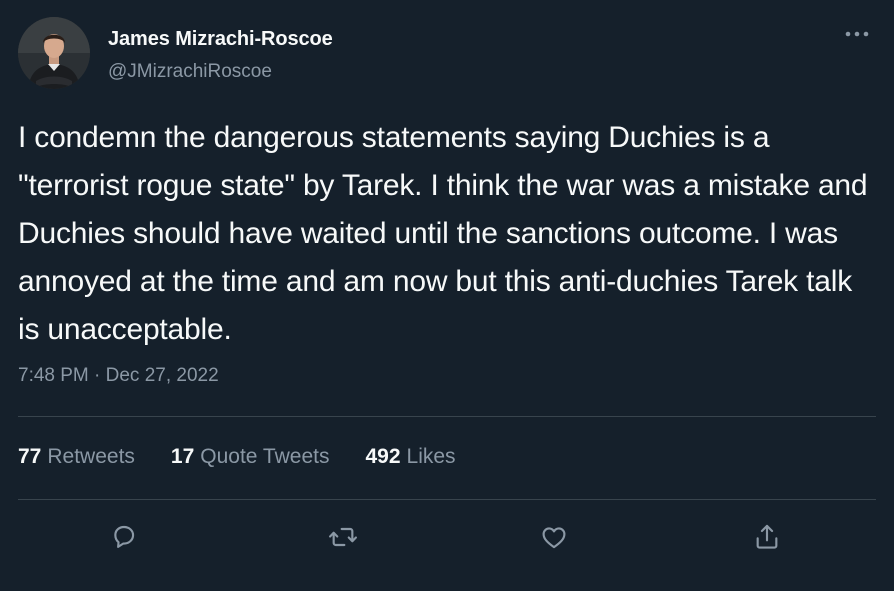 The image size is (894, 591). What do you see at coordinates (265, 456) in the screenshot?
I see `quote-tweets-label: Quote Tweets` at bounding box center [265, 456].